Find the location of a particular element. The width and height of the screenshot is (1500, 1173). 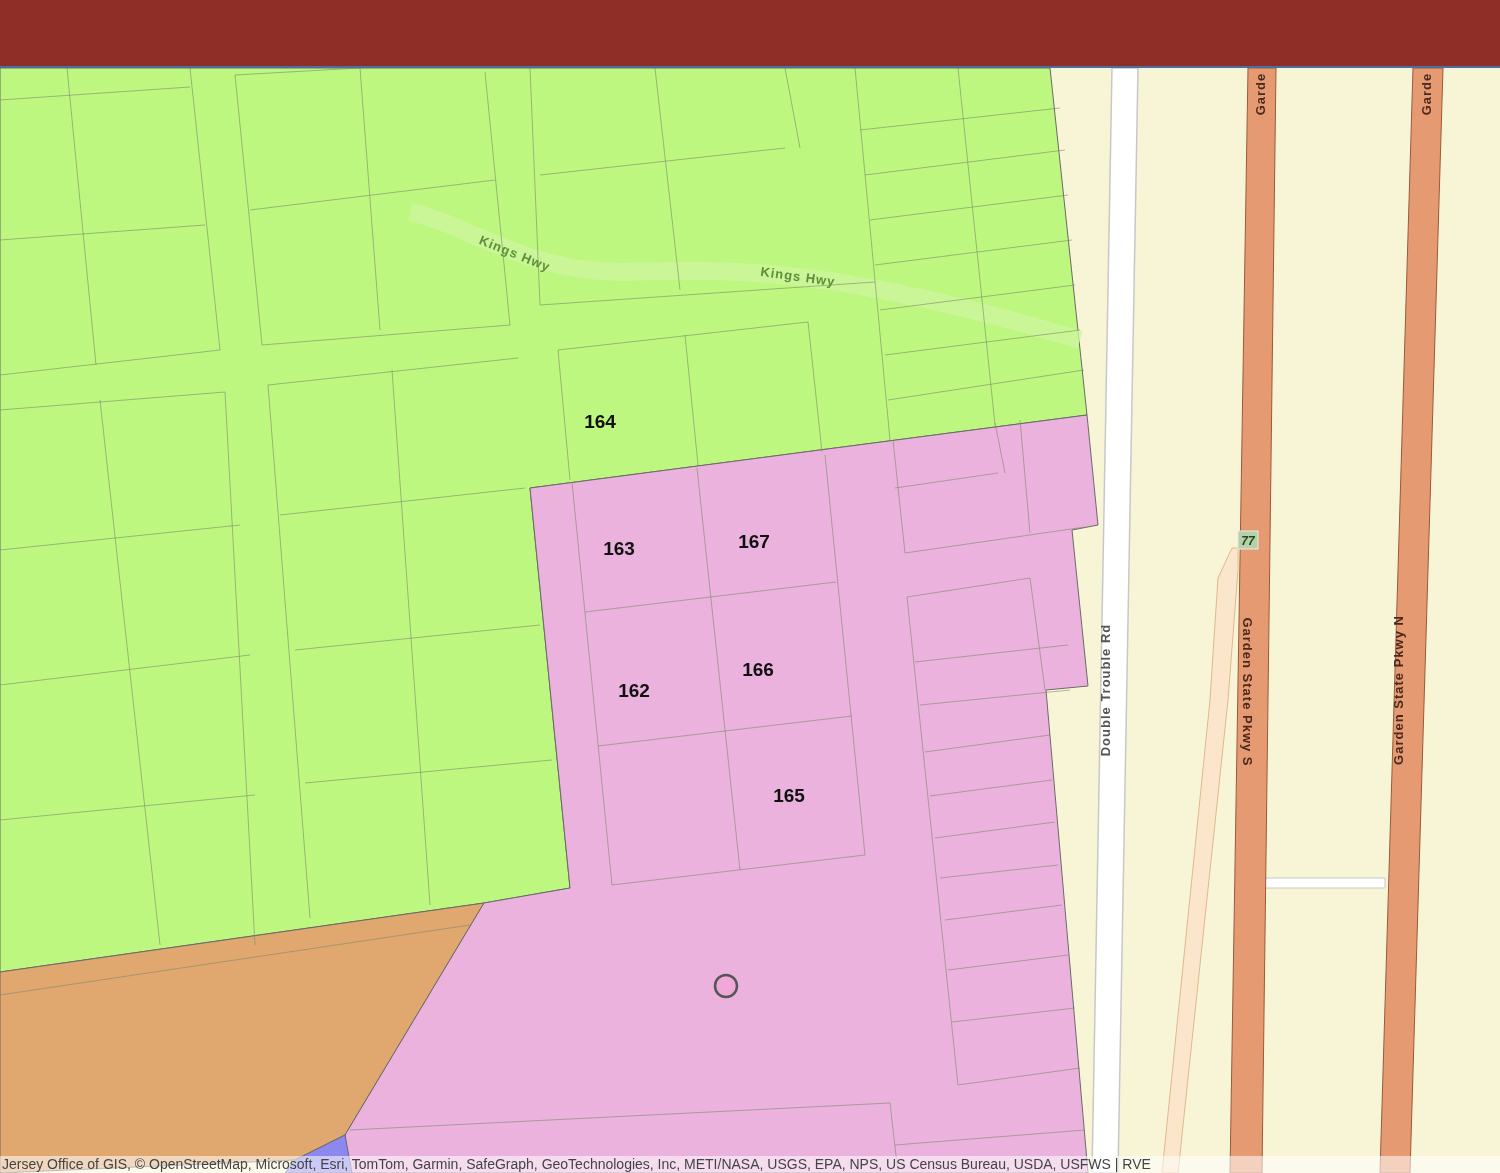

parcel-label: 167 is located at coordinates (754, 541).